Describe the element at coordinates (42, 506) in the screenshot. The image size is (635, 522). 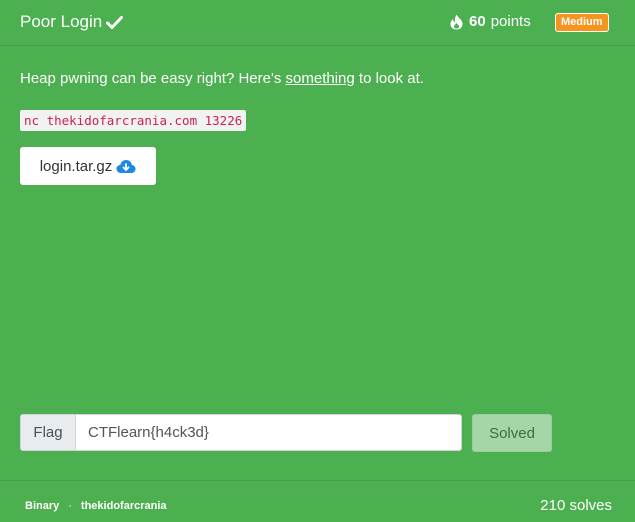
I see `category-link: Binary` at that location.